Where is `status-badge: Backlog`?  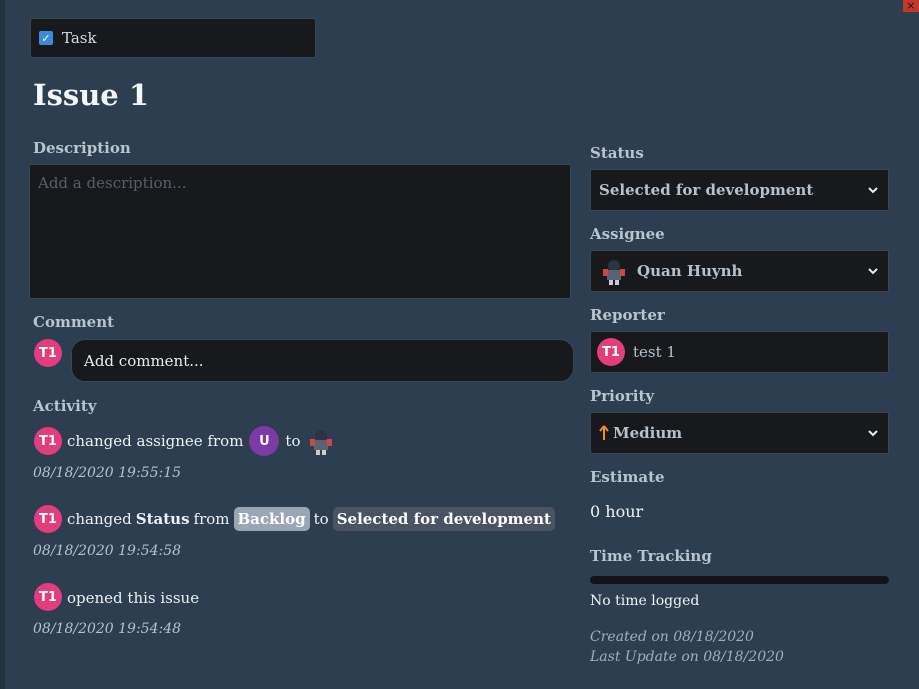
status-badge: Backlog is located at coordinates (271, 519).